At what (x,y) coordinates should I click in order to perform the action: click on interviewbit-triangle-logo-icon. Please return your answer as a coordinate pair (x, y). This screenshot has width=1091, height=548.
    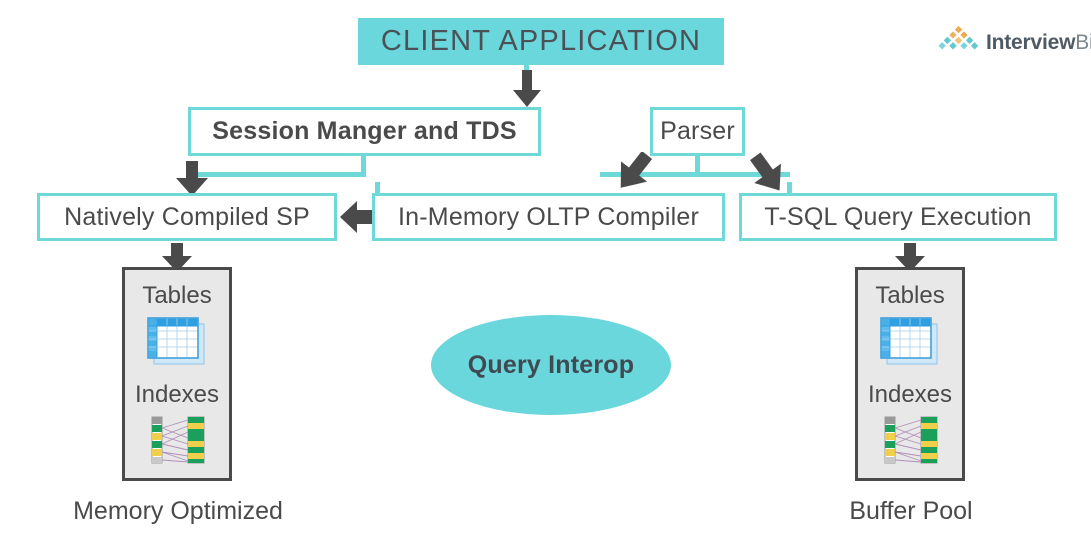
    Looking at the image, I should click on (958, 42).